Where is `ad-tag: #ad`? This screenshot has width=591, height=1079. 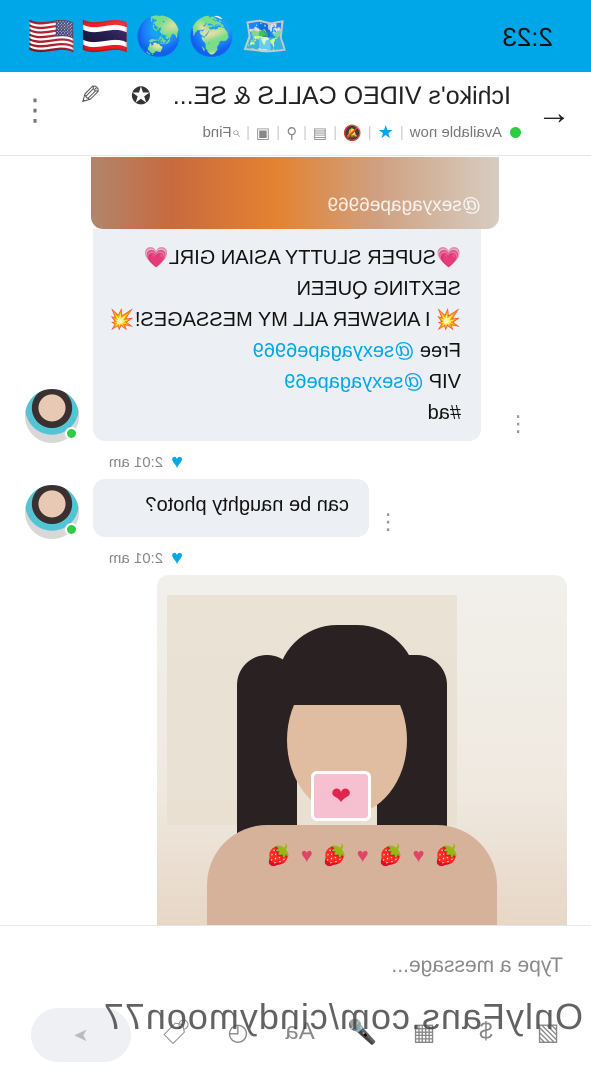 ad-tag: #ad is located at coordinates (444, 413).